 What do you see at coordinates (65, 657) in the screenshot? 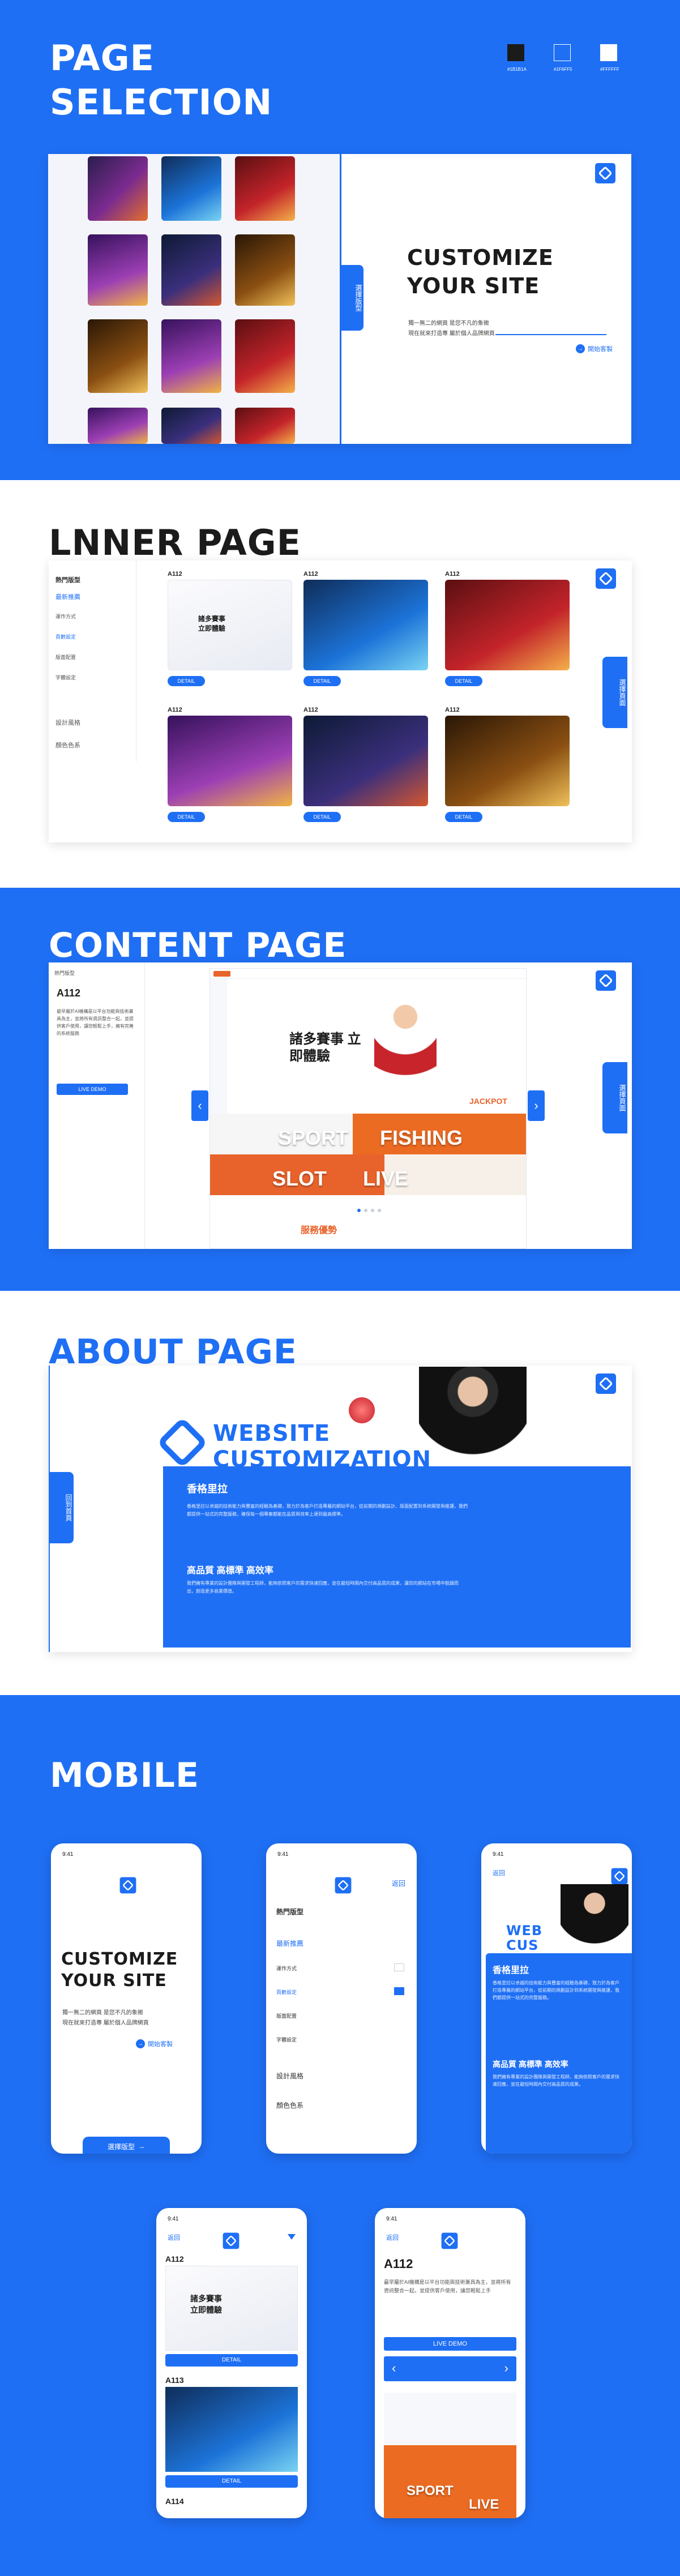
I see `inner-menu-item: 版面配置` at bounding box center [65, 657].